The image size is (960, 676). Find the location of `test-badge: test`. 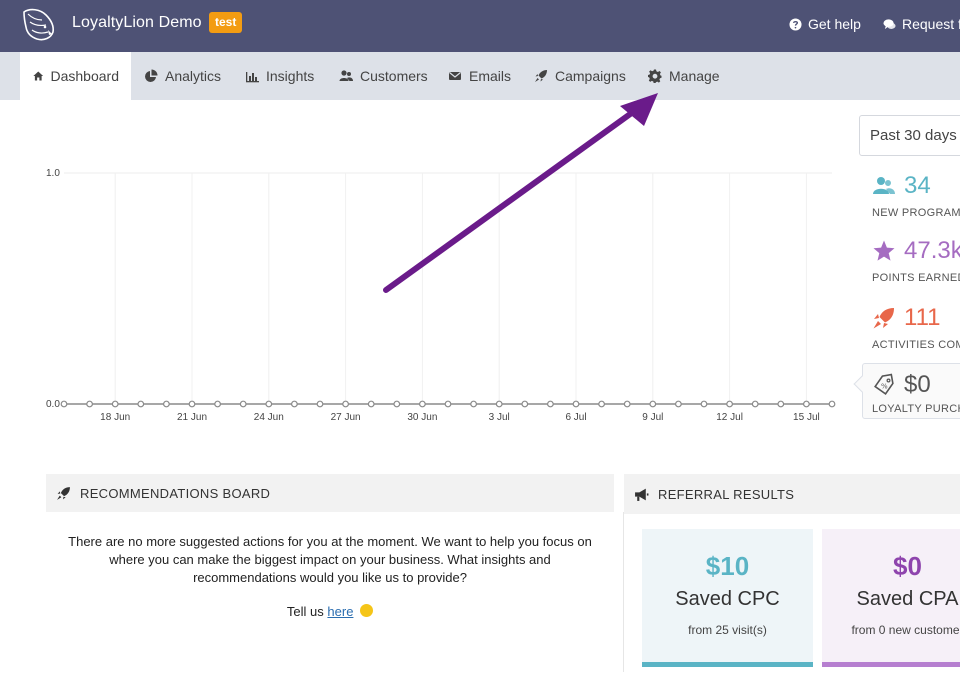

test-badge: test is located at coordinates (226, 22).